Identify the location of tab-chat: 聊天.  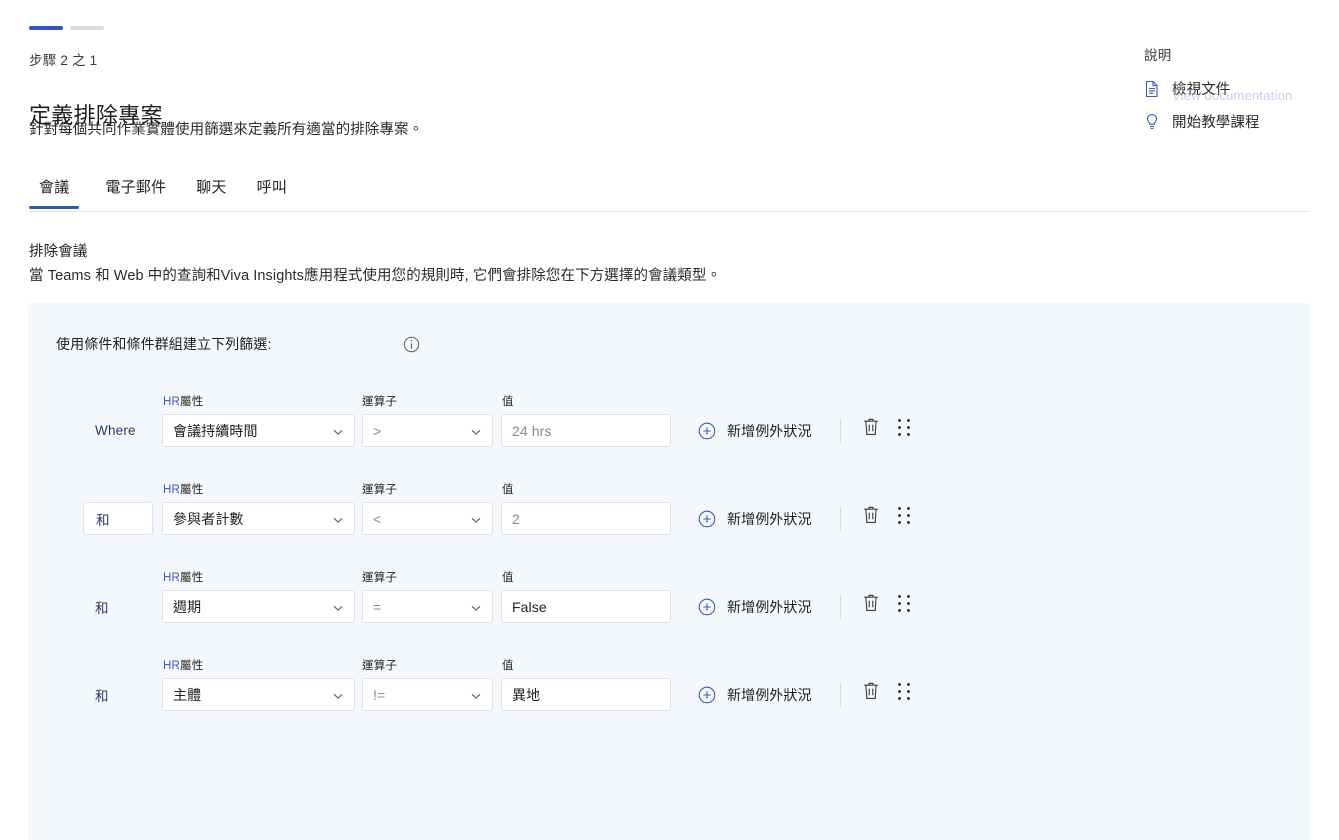
(211, 189).